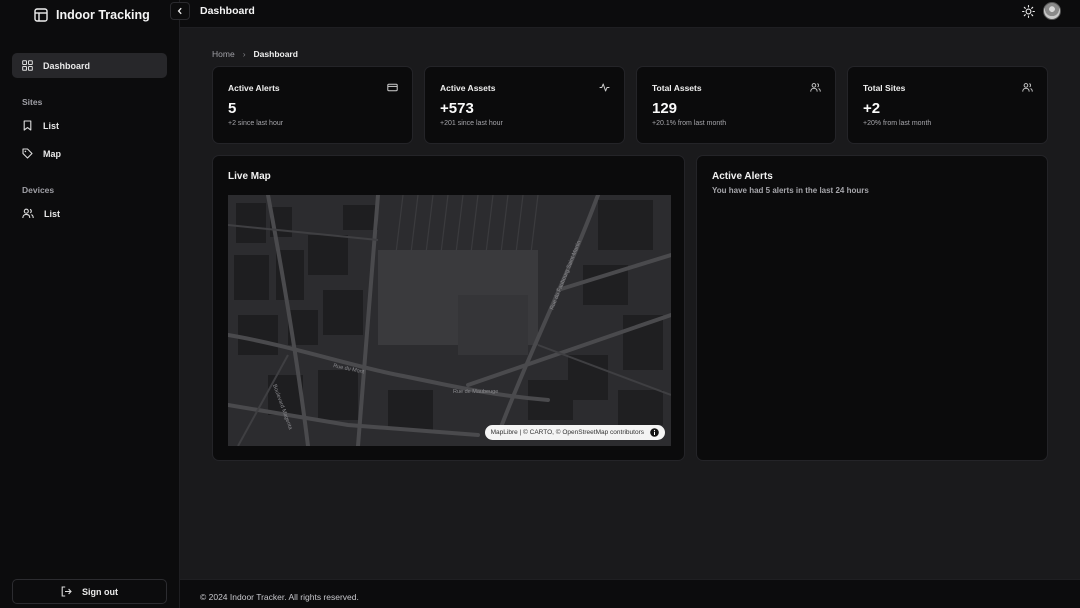 The image size is (1080, 608). What do you see at coordinates (475, 392) in the screenshot?
I see `street-label: Rue de Maubeuge` at bounding box center [475, 392].